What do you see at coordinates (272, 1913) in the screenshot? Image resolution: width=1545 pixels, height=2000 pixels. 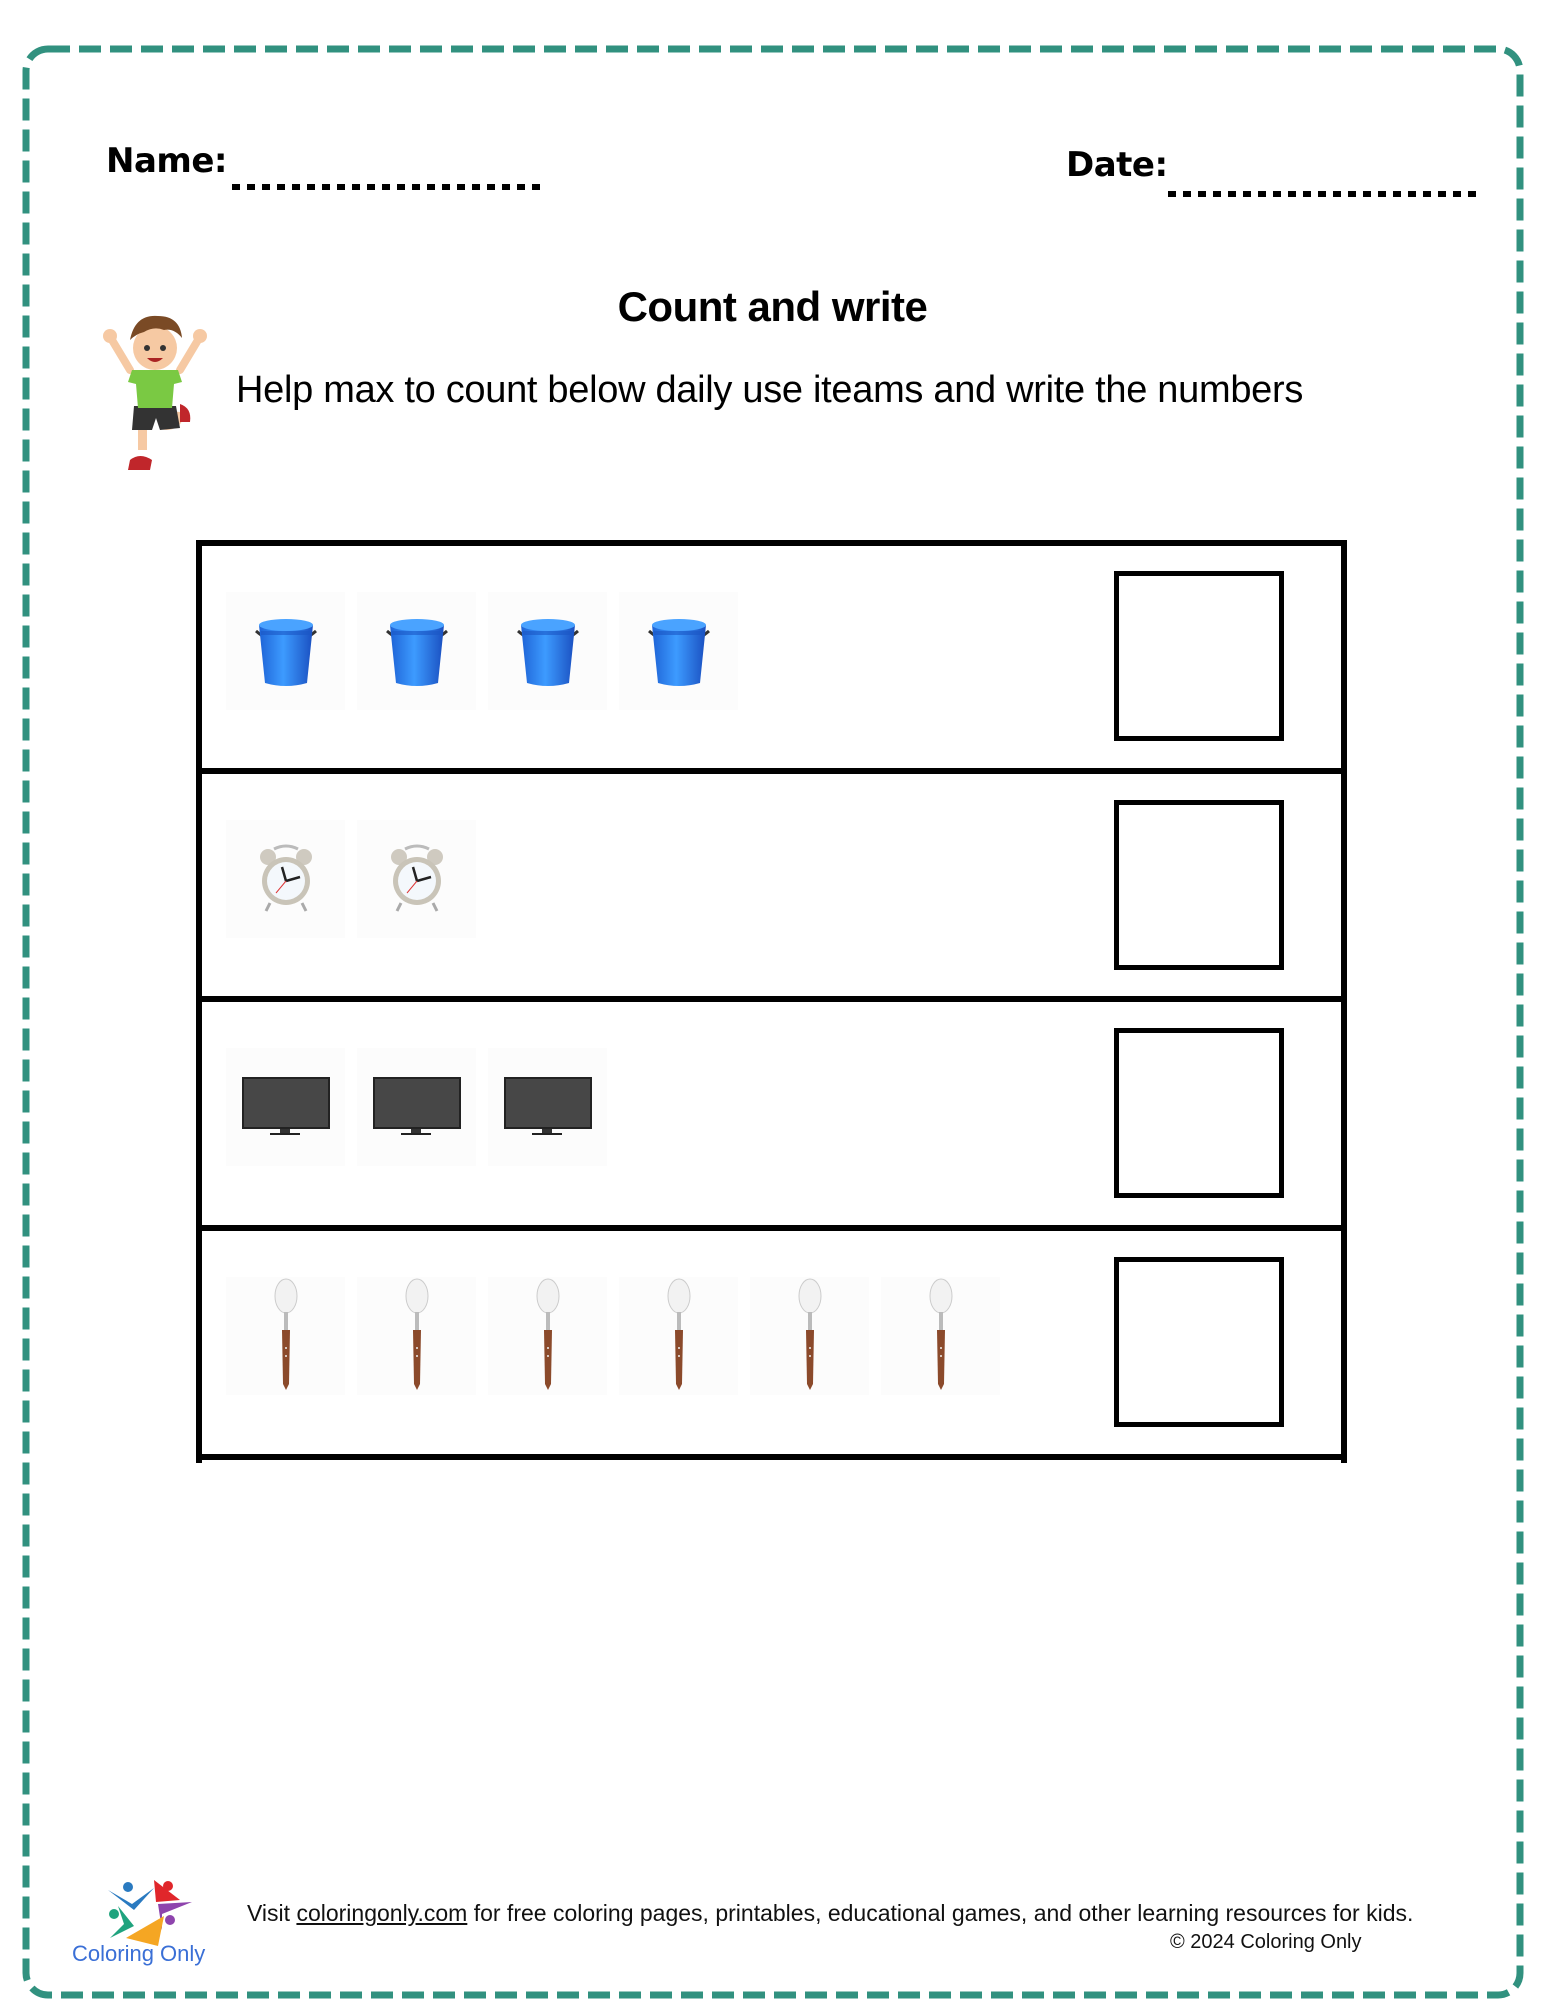 I see `footer-visit-prefix: Visit` at bounding box center [272, 1913].